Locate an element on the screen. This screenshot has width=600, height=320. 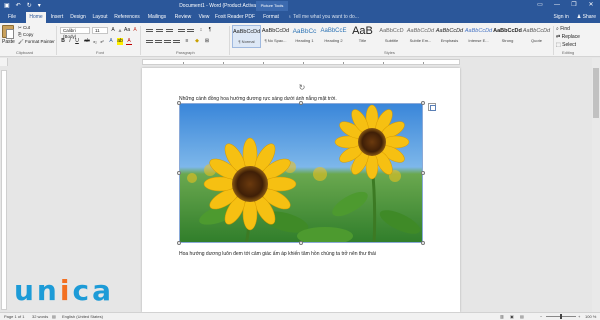
style-quote: AaBbCcDd Quote is located at coordinates (536, 36).